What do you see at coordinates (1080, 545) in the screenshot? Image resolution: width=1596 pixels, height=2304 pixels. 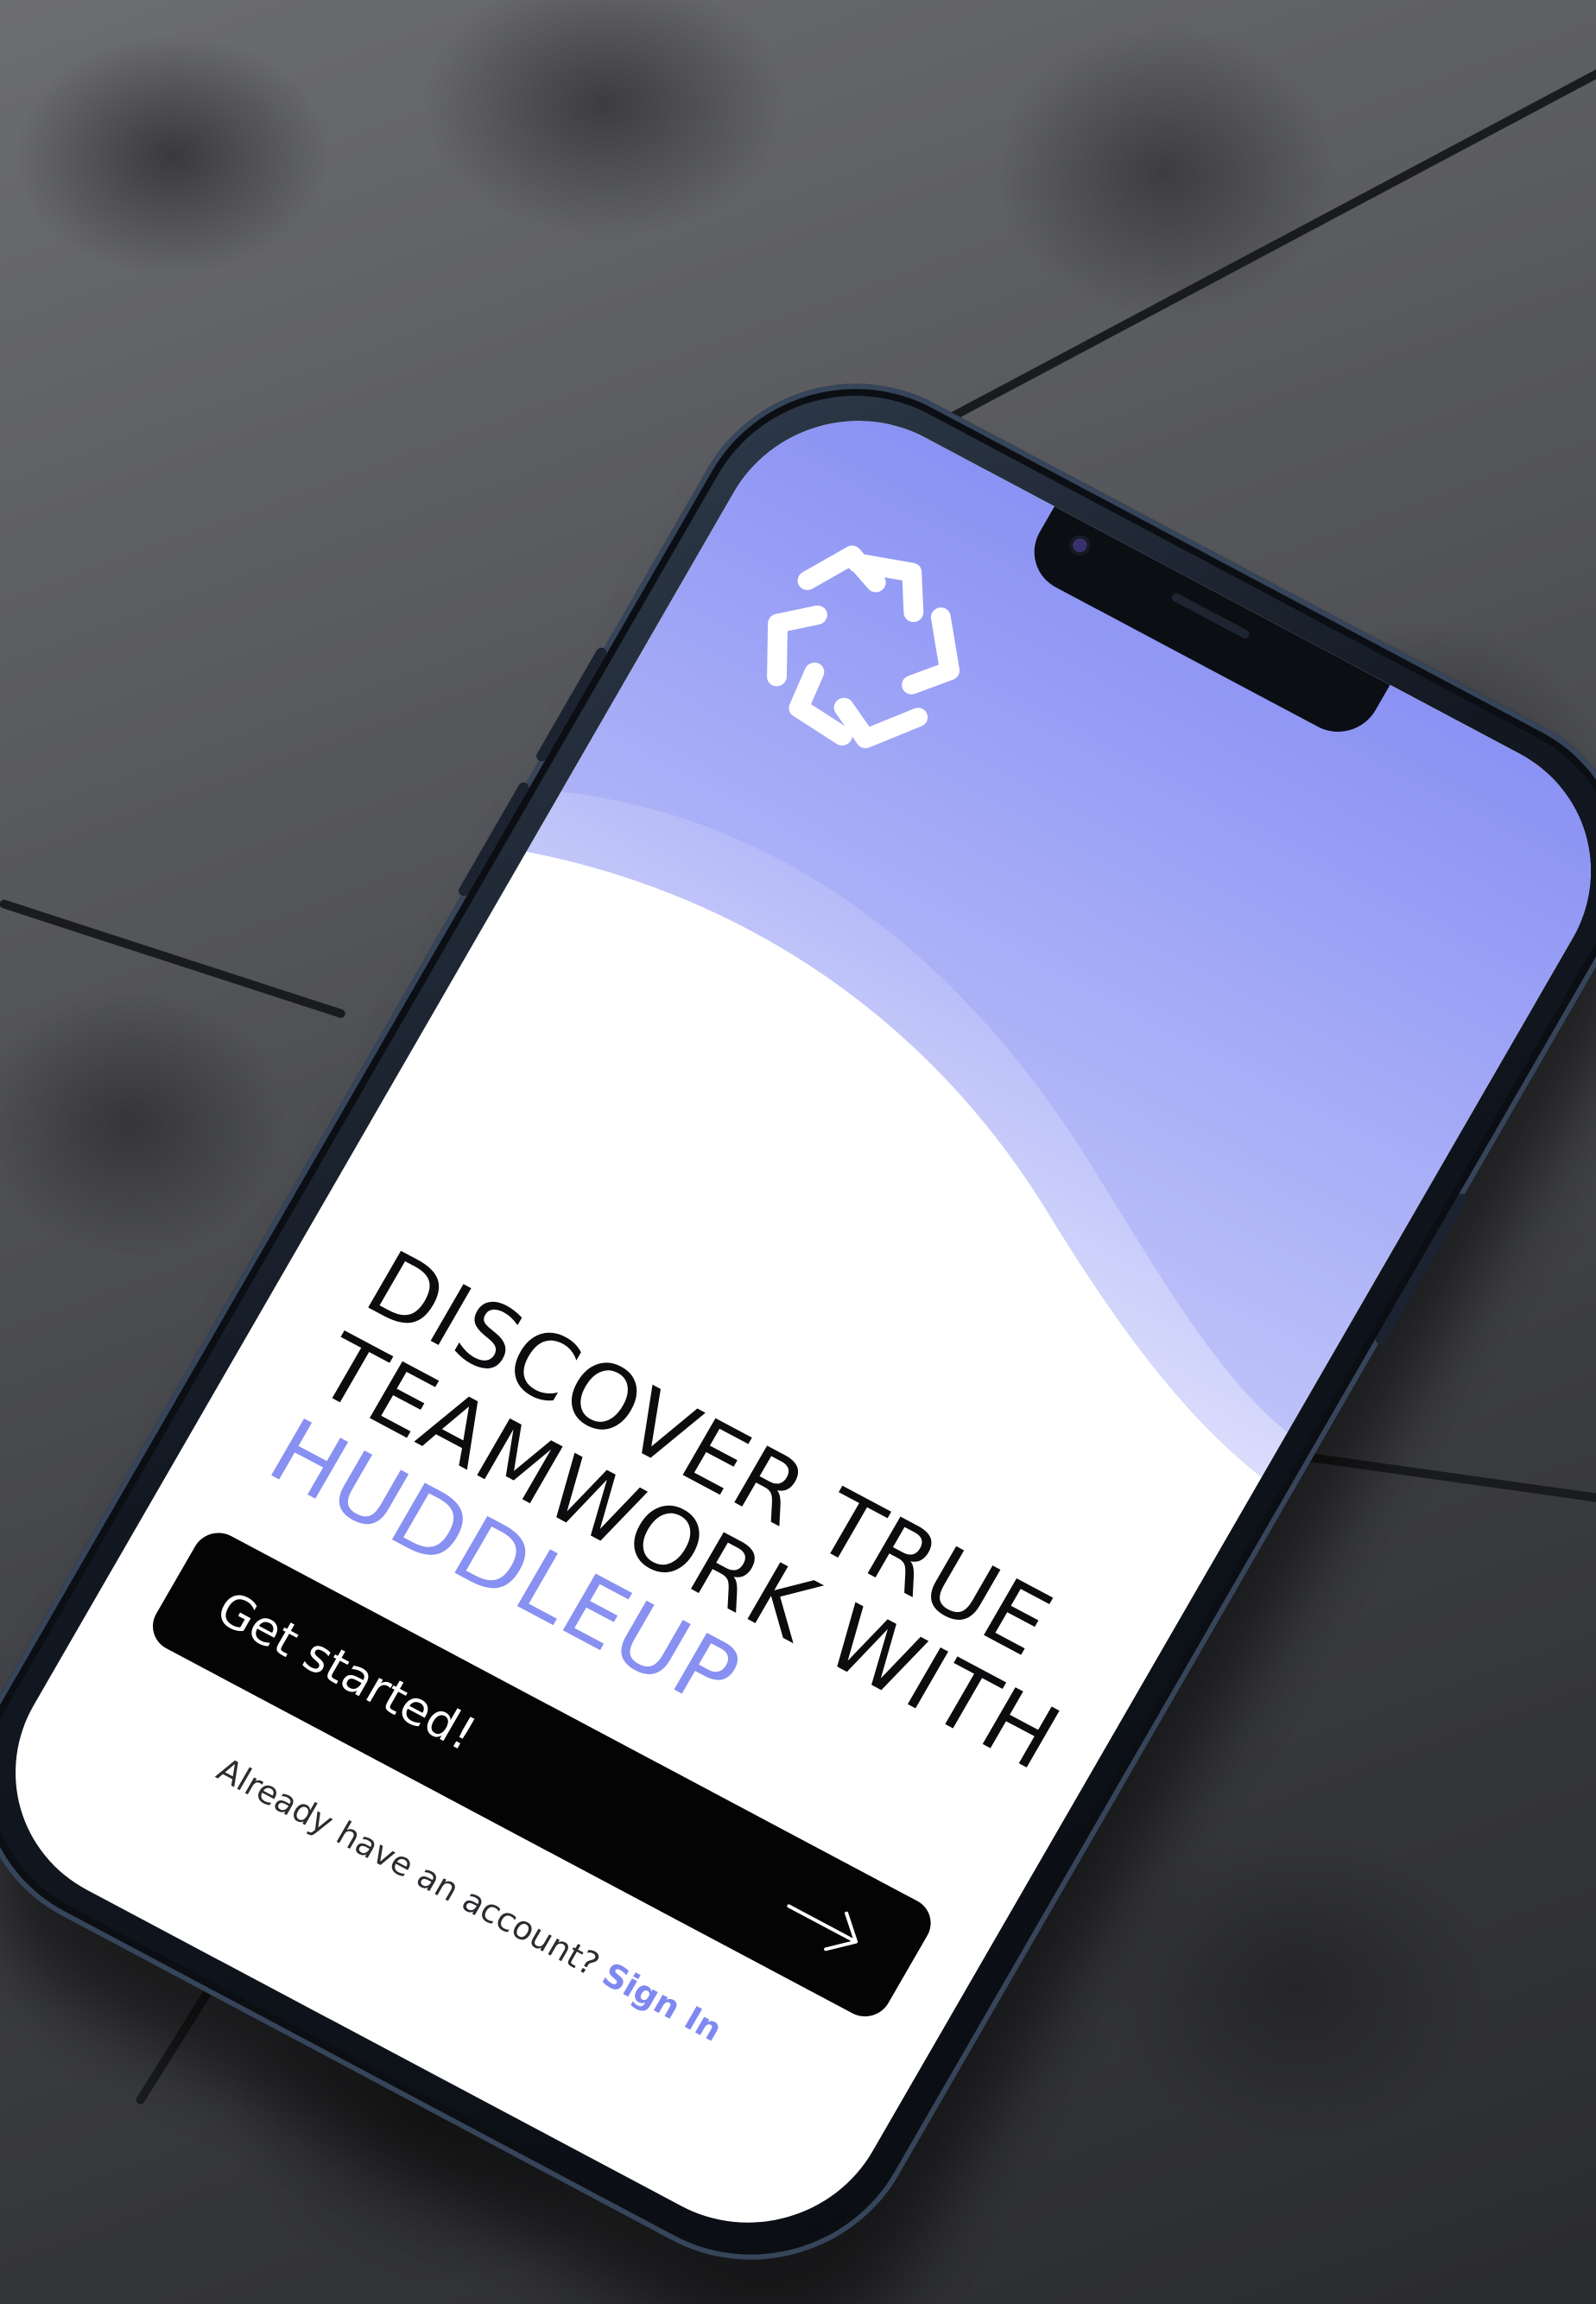 I see `front-camera` at bounding box center [1080, 545].